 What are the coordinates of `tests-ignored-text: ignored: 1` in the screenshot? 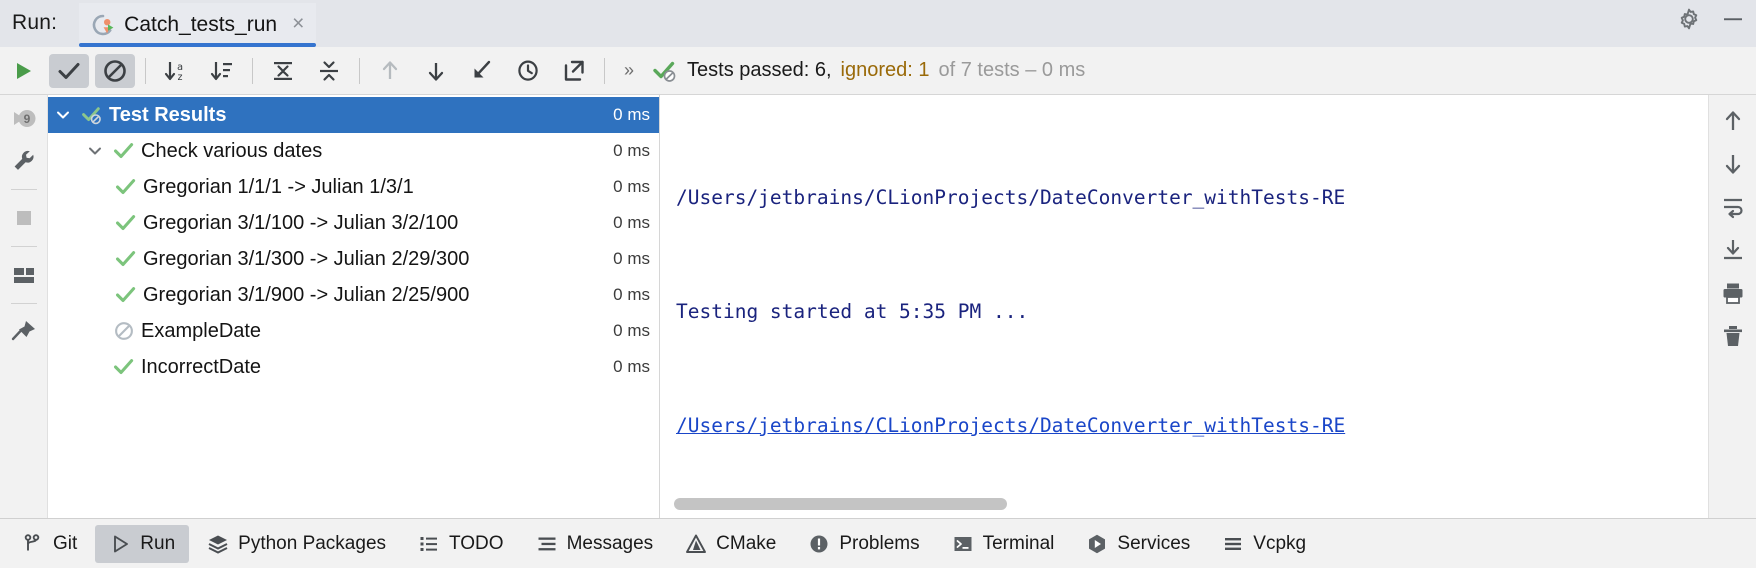 It's located at (885, 70).